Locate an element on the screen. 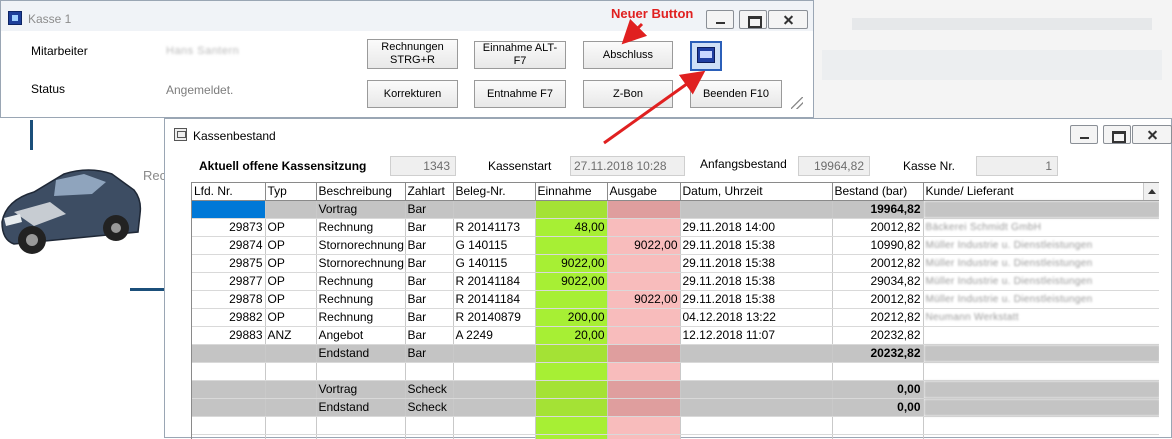 The width and height of the screenshot is (1172, 439). column-header: Einnahme is located at coordinates (571, 192).